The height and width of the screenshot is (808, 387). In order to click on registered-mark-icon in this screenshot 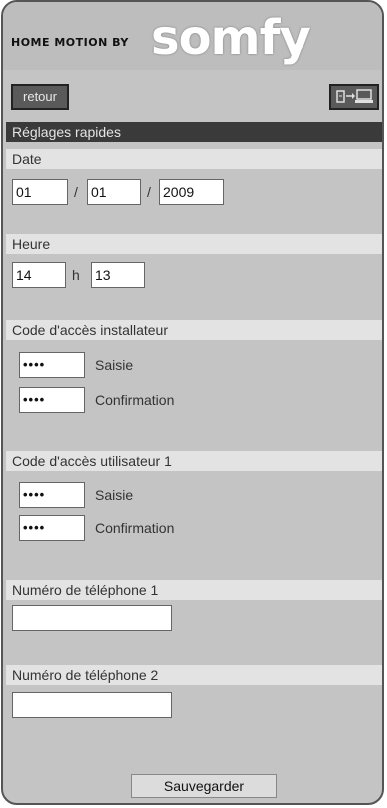, I will do `click(299, 46)`.